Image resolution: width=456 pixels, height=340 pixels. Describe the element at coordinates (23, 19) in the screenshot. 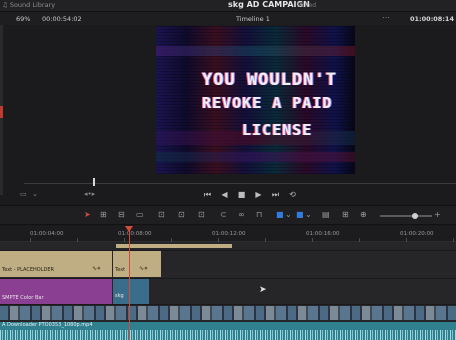

I see `zoom-level: 69%` at that location.